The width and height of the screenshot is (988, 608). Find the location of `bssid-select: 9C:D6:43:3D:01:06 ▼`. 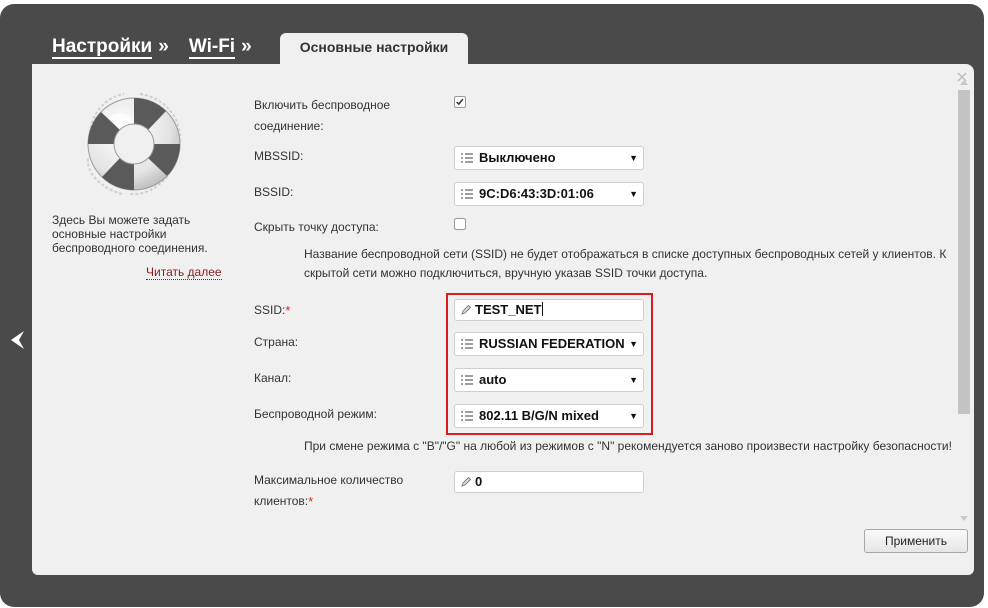

bssid-select: 9C:D6:43:3D:01:06 ▼ is located at coordinates (549, 194).